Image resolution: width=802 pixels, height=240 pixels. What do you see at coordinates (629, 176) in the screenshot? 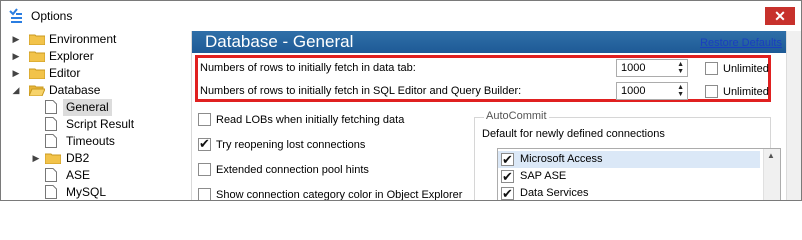
I see `autocommit-item-sap-ase: ✔ SAP ASE` at bounding box center [629, 176].